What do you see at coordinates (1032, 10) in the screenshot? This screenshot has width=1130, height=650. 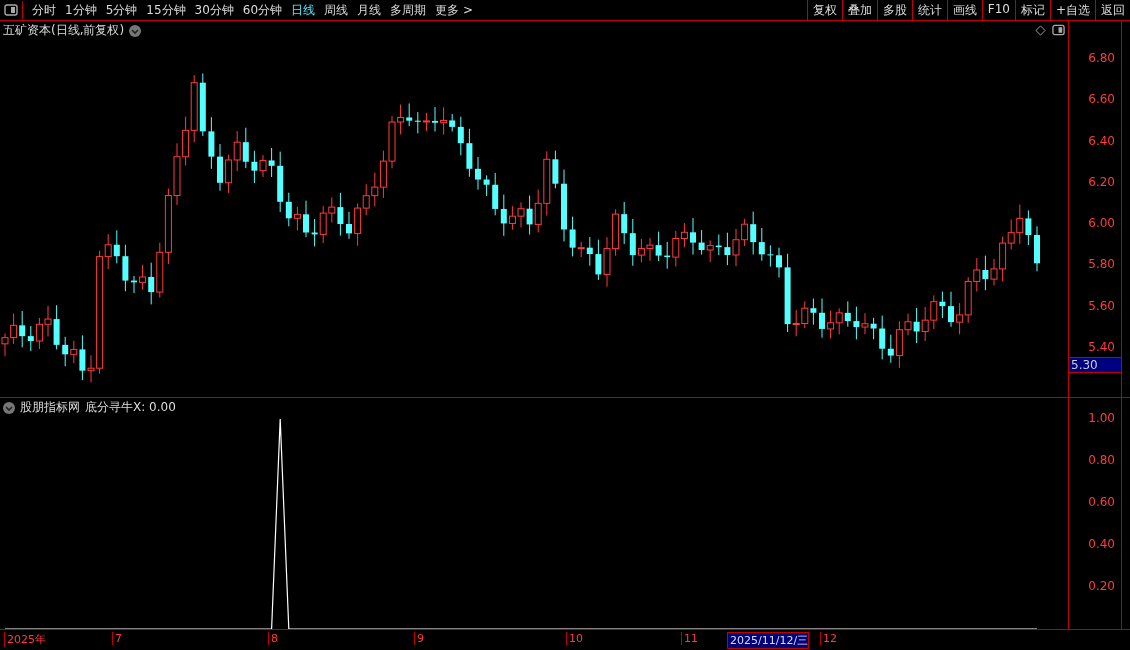 I see `toolbar-button: 标记` at bounding box center [1032, 10].